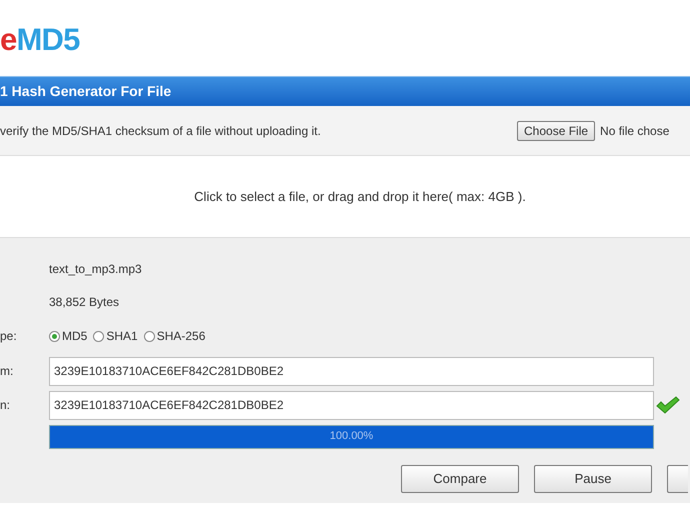 The image size is (690, 518). Describe the element at coordinates (5, 405) in the screenshot. I see `hash-label: n:` at that location.